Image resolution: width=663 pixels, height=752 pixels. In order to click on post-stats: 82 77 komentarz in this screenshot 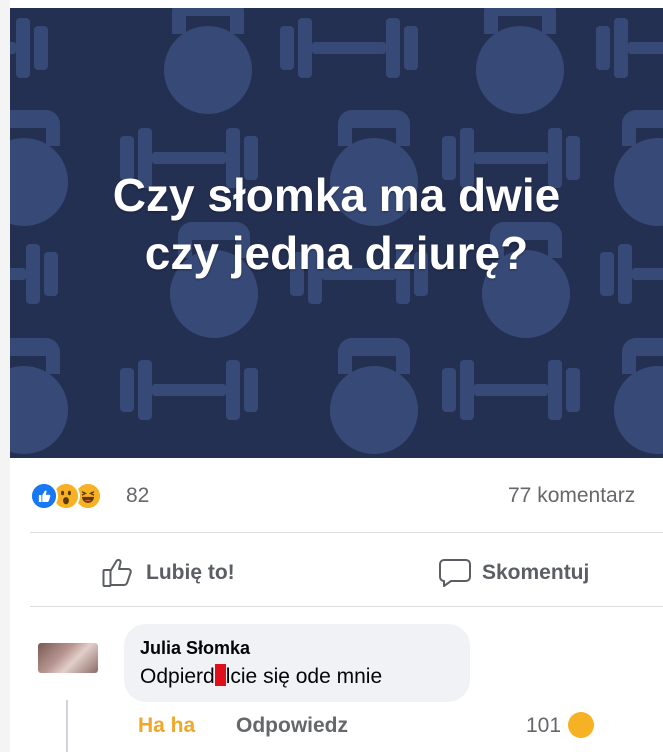, I will do `click(346, 498)`.